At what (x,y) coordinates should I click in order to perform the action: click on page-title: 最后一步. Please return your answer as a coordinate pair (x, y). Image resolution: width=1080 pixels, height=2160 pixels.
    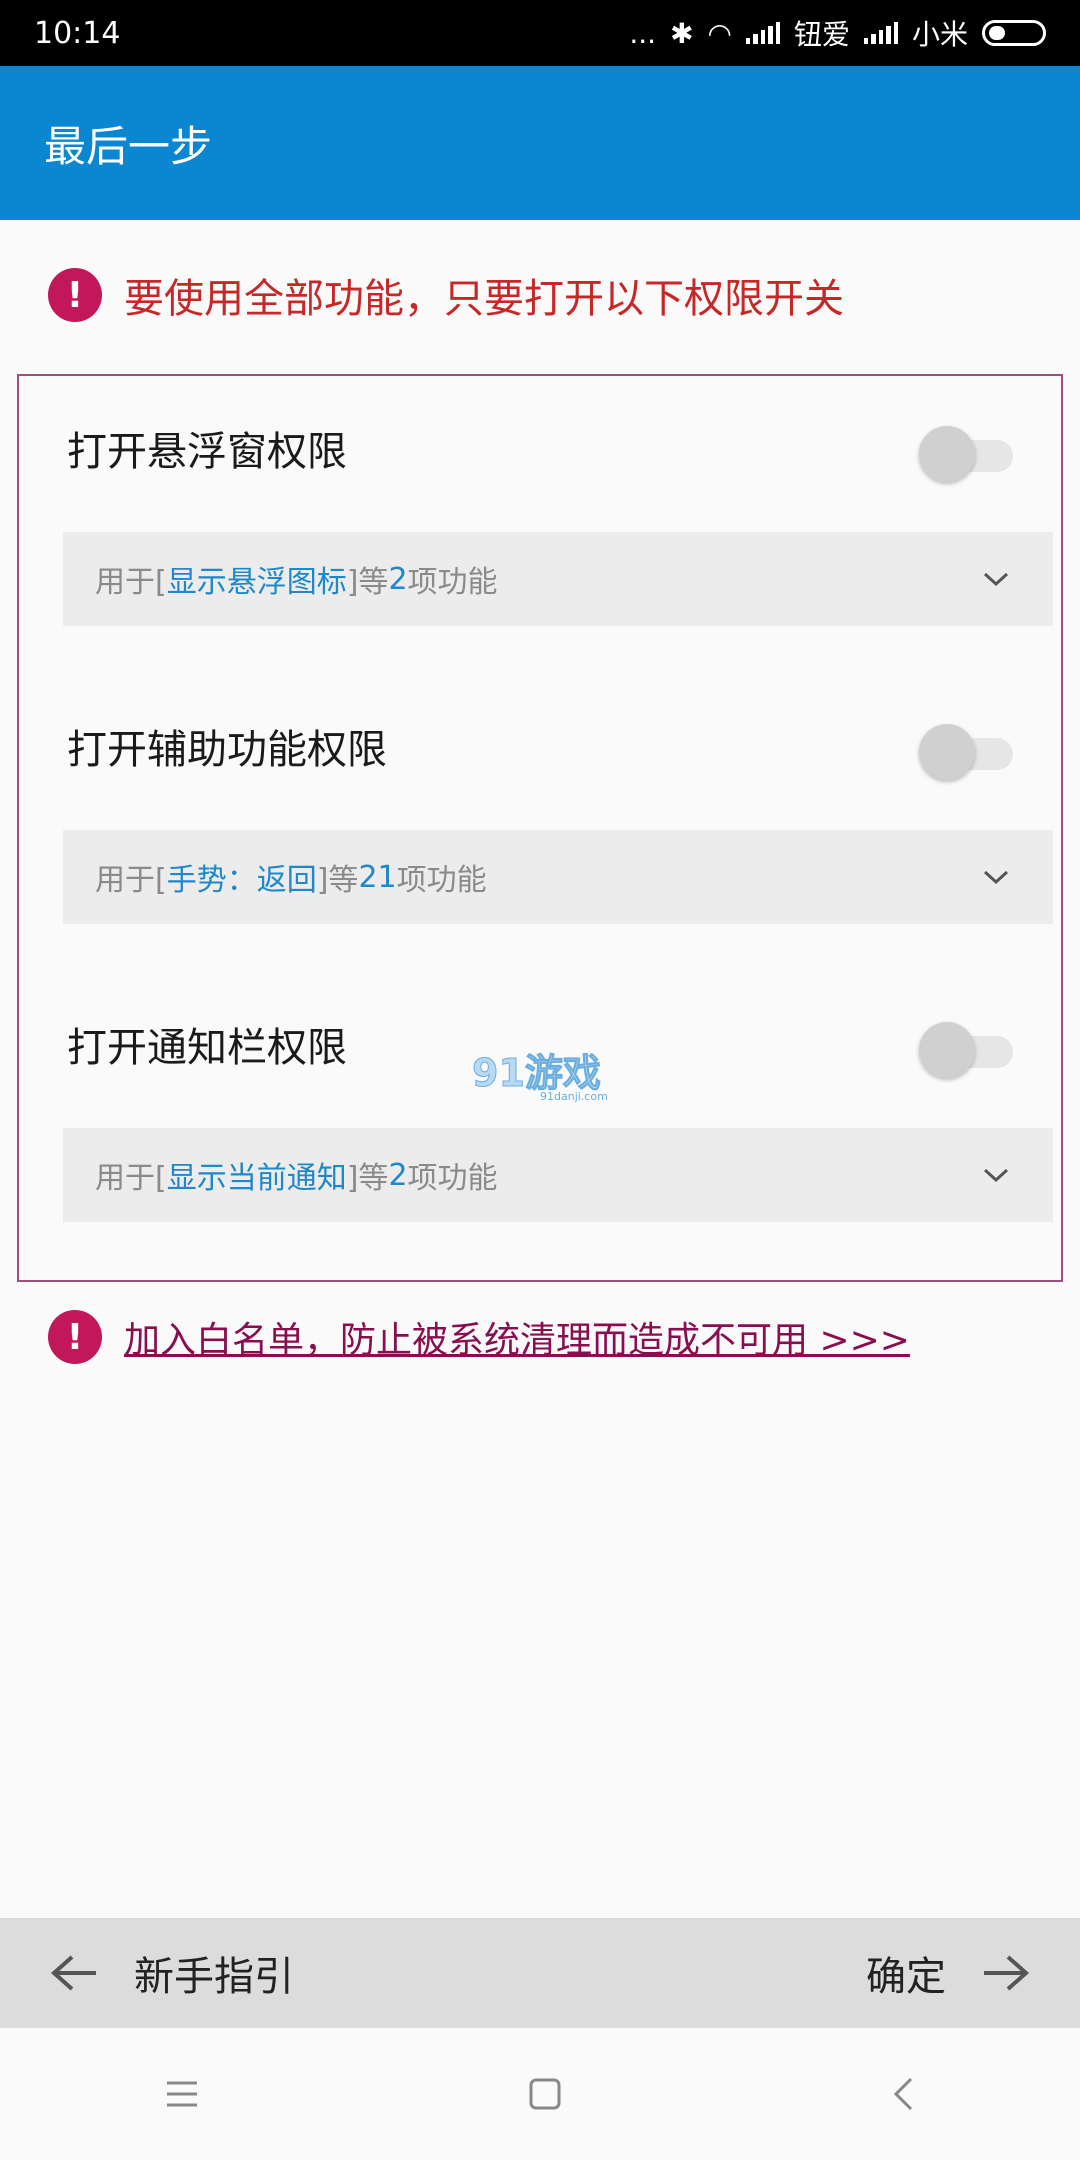
    Looking at the image, I should click on (128, 146).